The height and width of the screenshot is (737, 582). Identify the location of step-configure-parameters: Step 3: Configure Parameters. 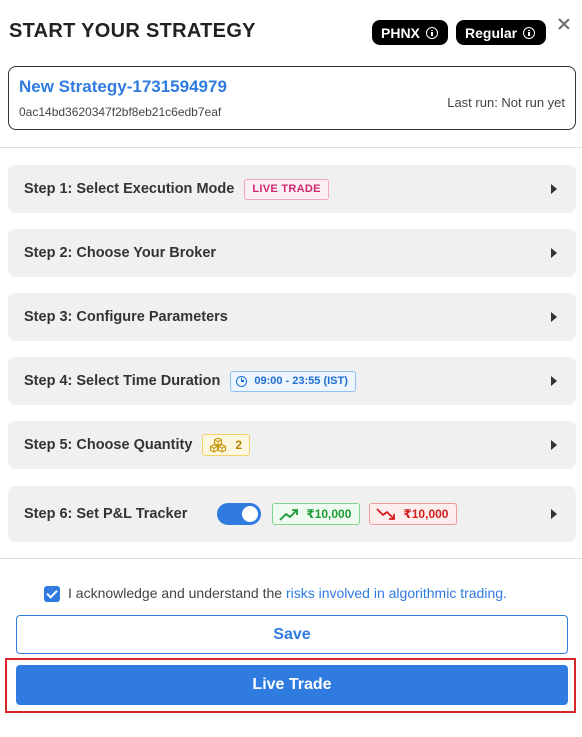
(292, 317).